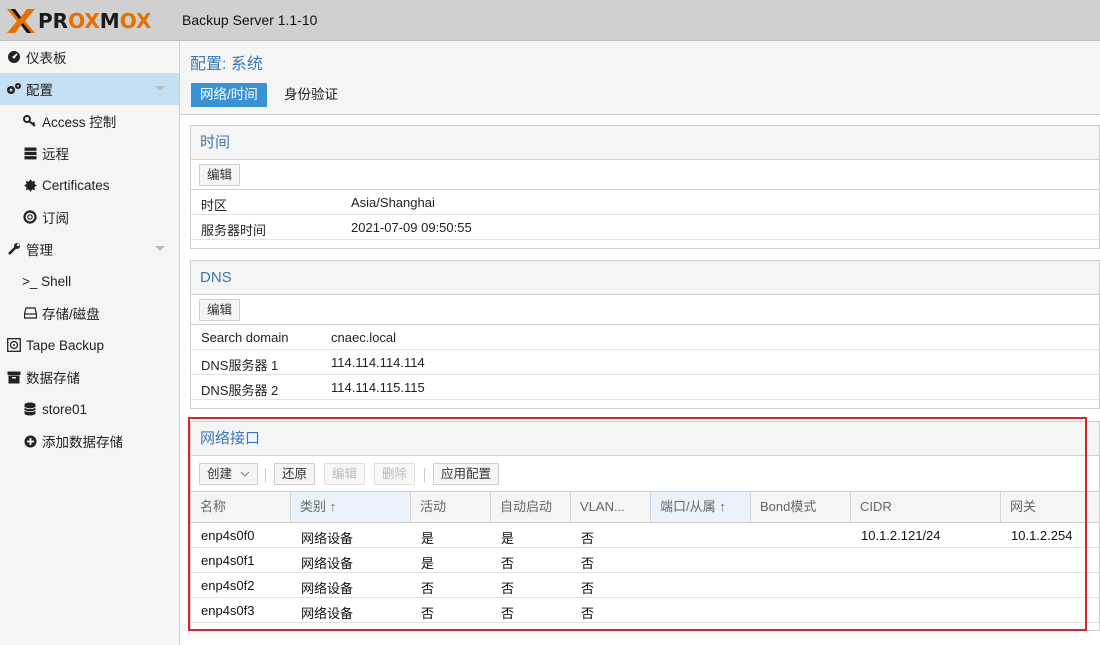 This screenshot has width=1100, height=645. I want to click on product-version: Backup Server 1.1-10, so click(250, 20).